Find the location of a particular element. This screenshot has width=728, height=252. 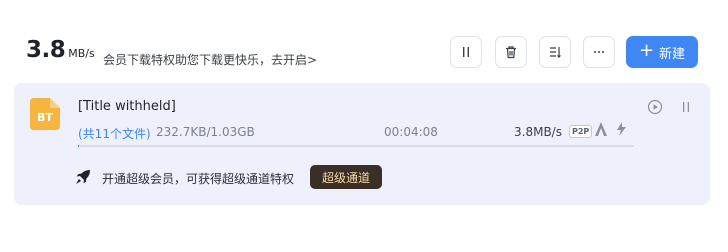

sort-icon is located at coordinates (555, 52).